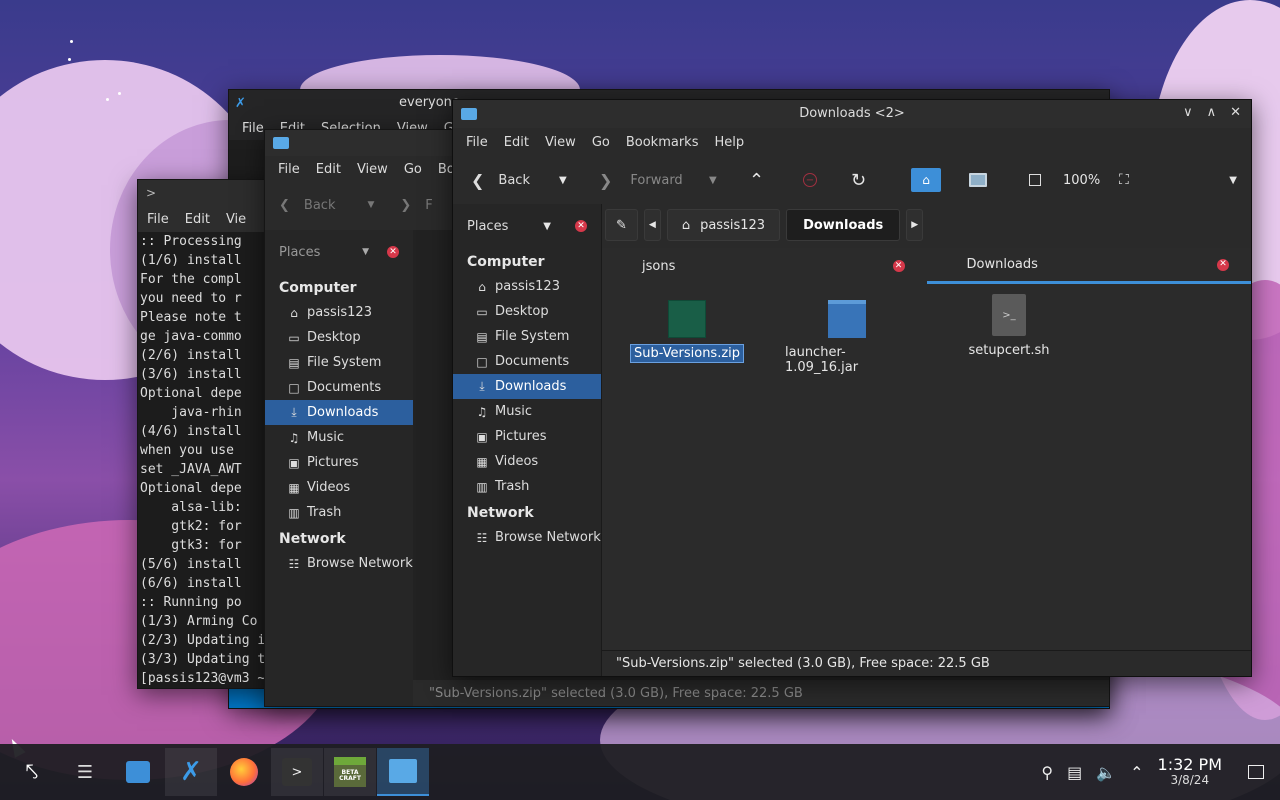  I want to click on home-folder-icon: ⌂, so click(926, 180).